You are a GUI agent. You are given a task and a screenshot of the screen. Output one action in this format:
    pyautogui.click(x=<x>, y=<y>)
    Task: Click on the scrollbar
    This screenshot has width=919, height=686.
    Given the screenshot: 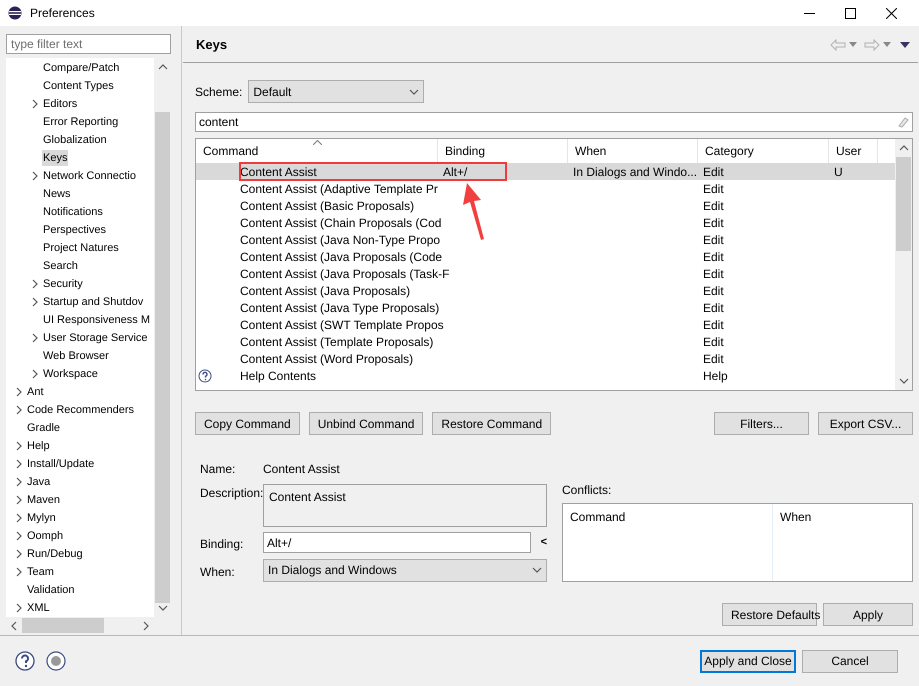 What is the action you would take?
    pyautogui.click(x=903, y=264)
    